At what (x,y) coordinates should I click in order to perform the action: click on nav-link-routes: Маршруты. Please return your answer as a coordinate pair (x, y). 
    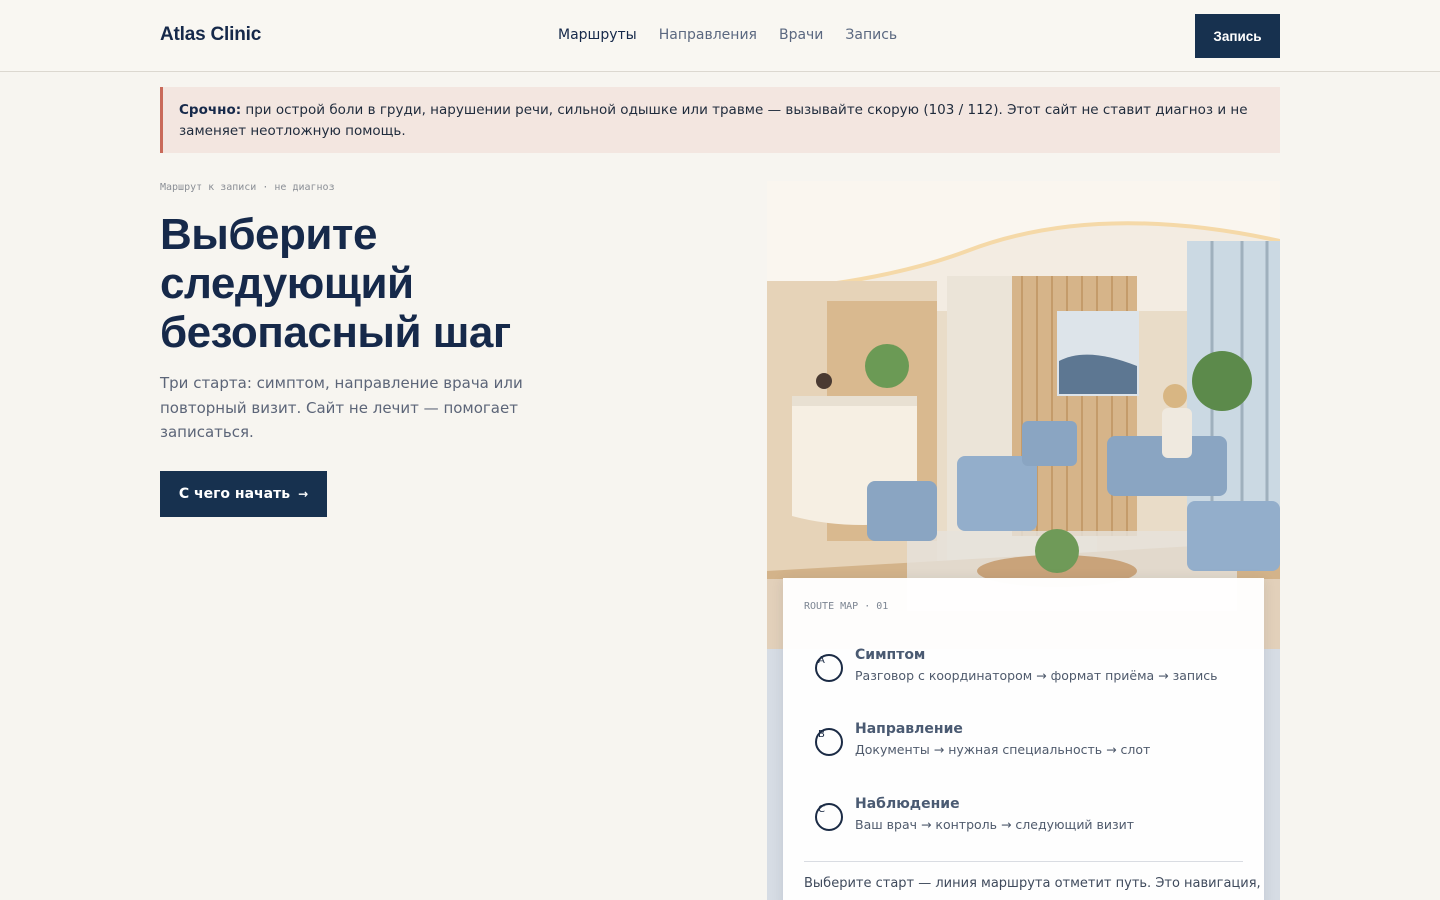
    Looking at the image, I should click on (597, 35).